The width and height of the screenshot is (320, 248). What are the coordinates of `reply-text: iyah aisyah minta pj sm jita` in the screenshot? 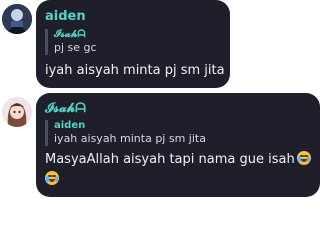 It's located at (130, 138).